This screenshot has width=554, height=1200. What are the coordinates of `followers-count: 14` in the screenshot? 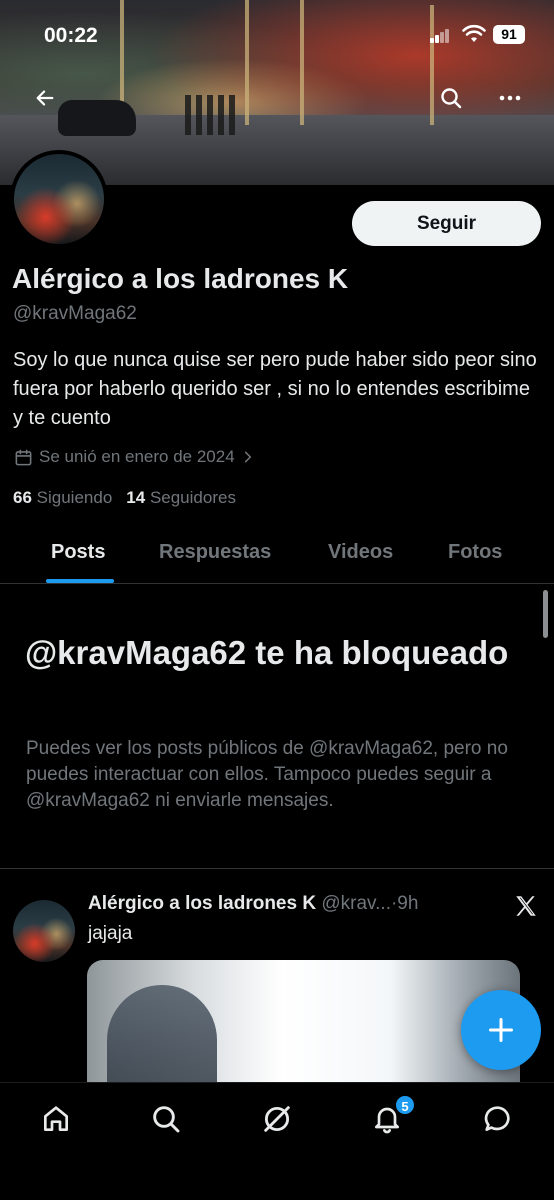 It's located at (136, 497).